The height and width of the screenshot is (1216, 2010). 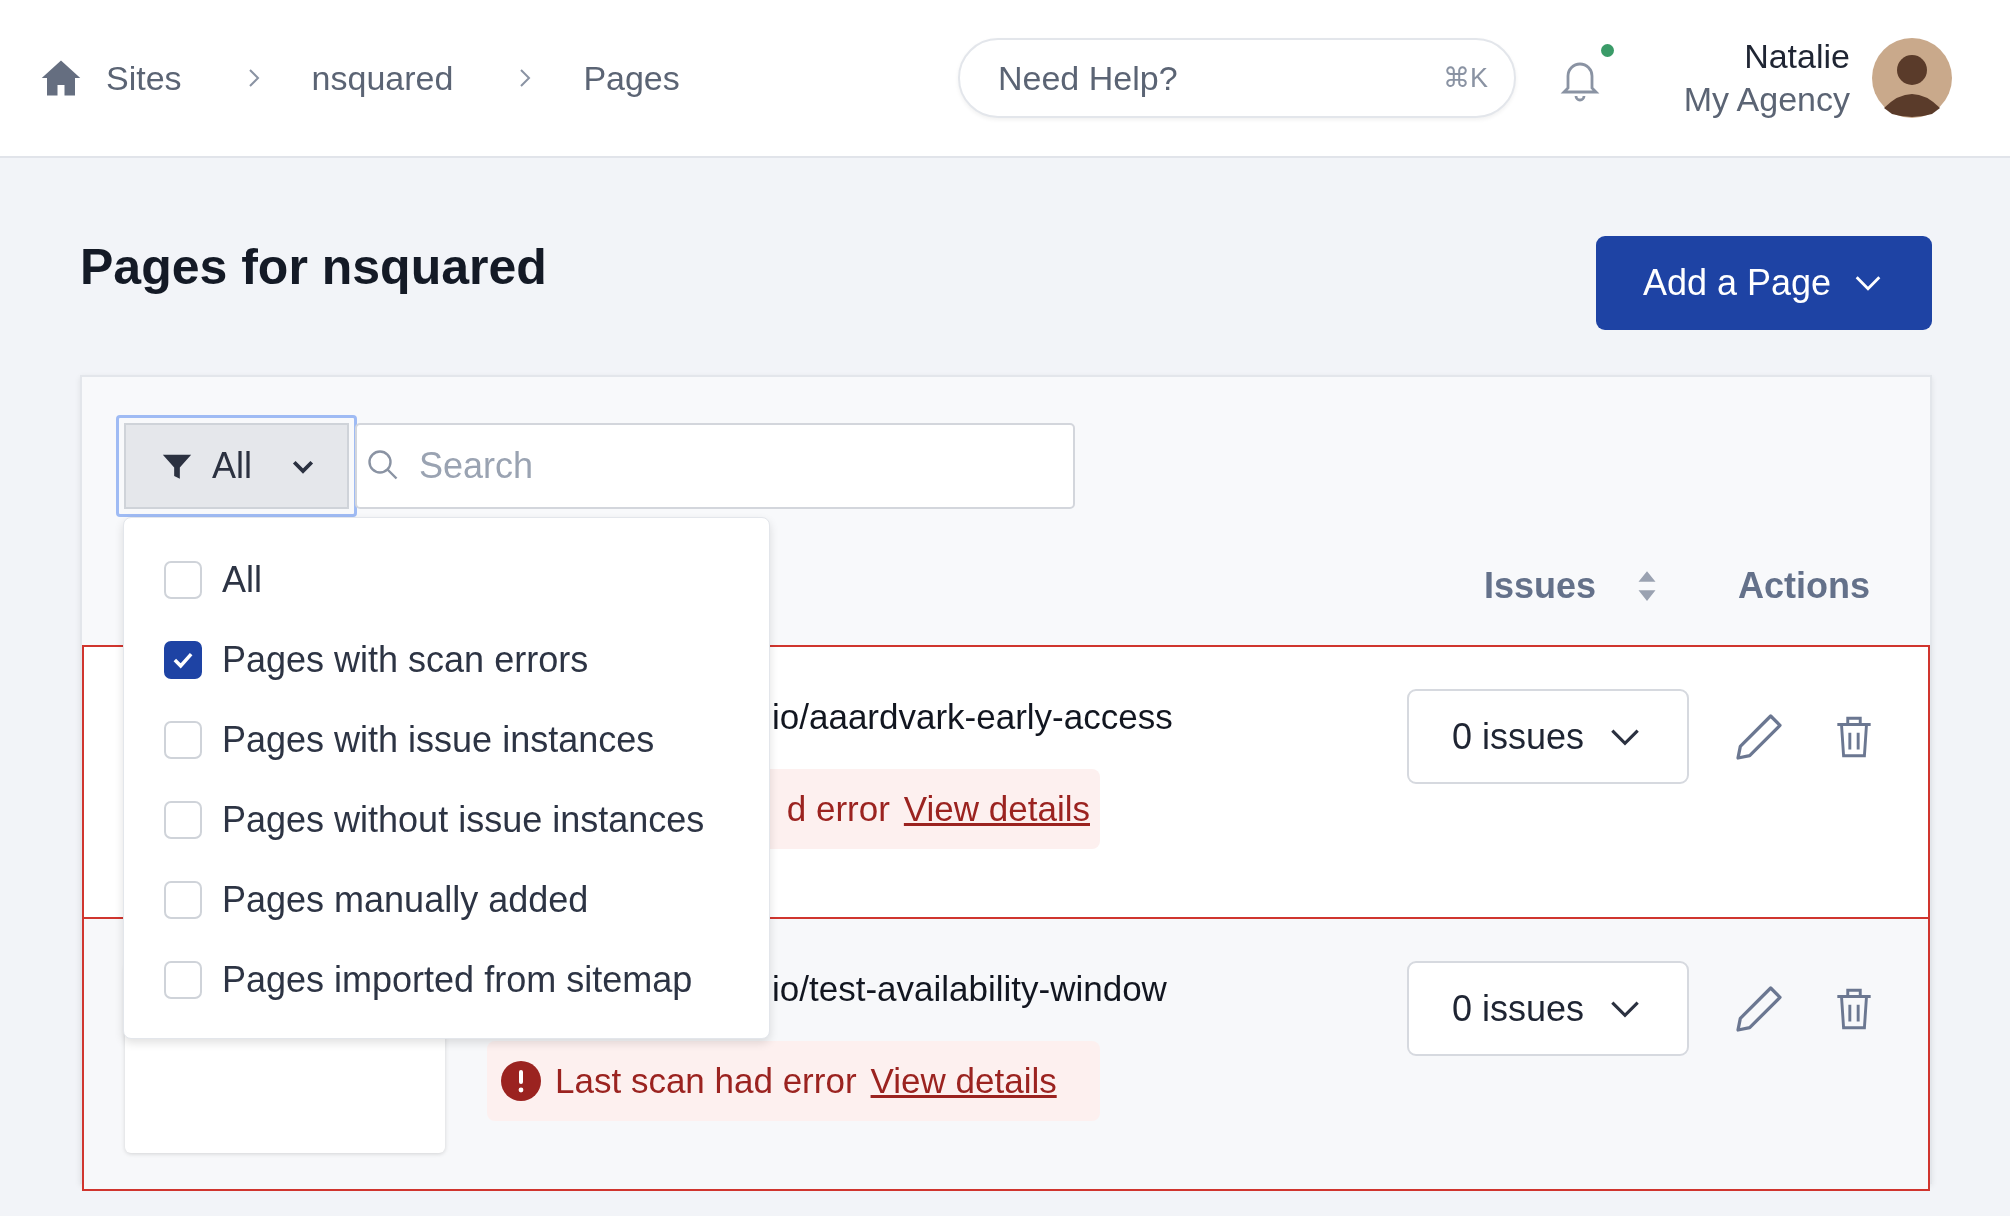 I want to click on shortcut-hint: ⌘K, so click(x=1465, y=78).